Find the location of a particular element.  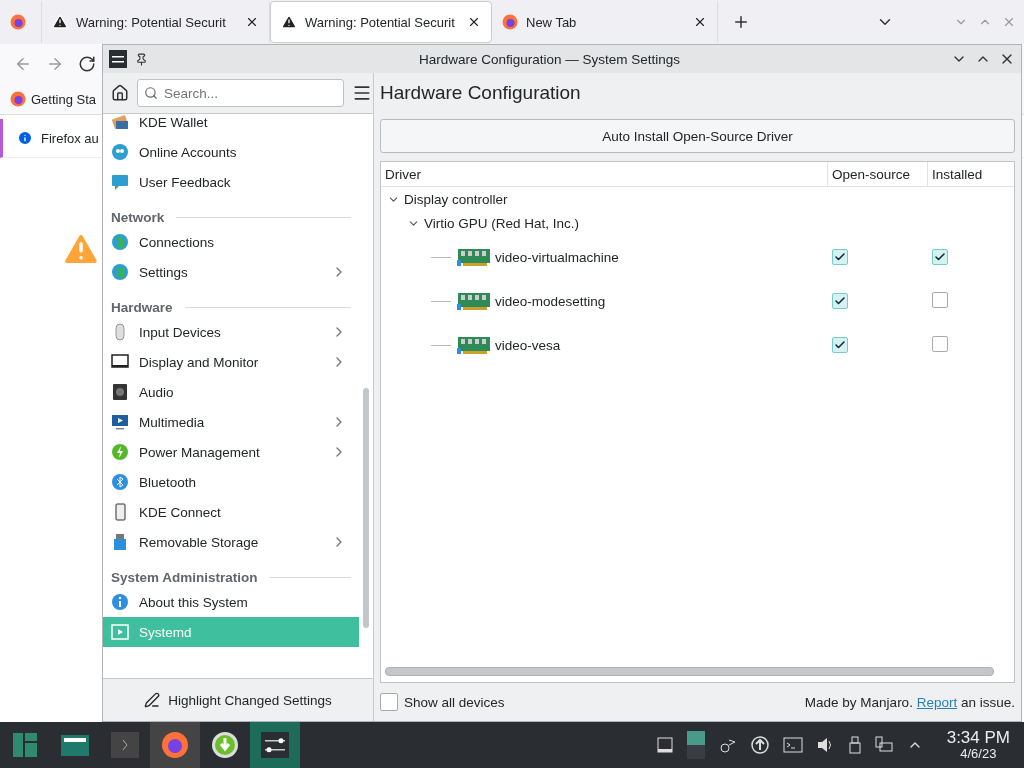

auto-install-button: Auto Install Open-Source Driver is located at coordinates (697, 136).